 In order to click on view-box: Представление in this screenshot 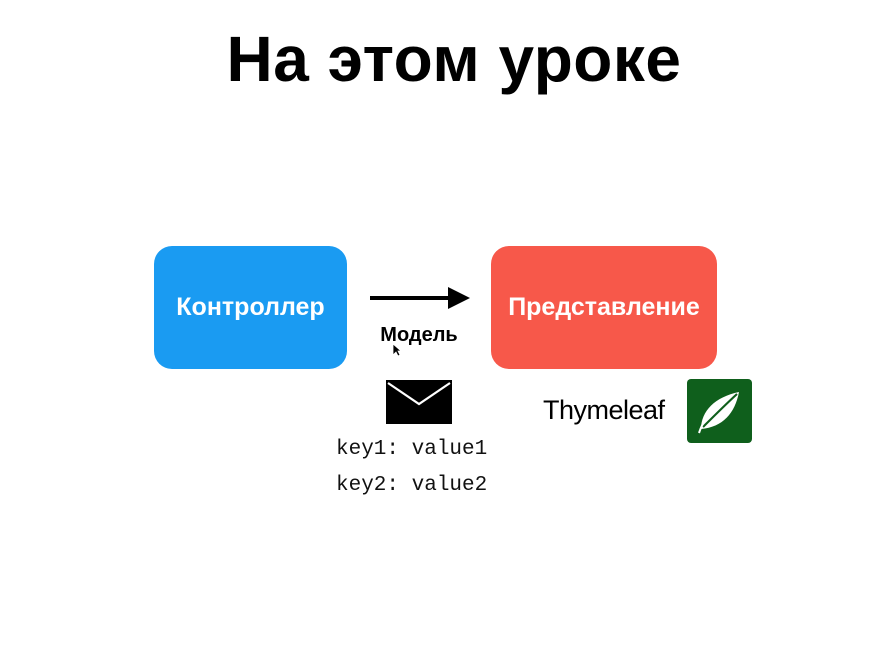, I will do `click(604, 307)`.